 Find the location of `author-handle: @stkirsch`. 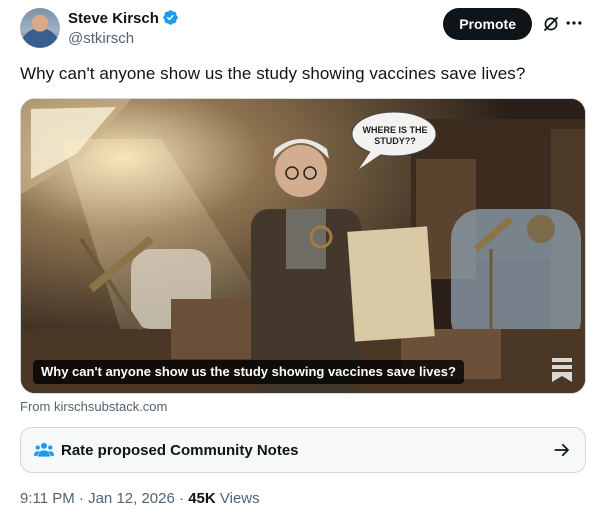

author-handle: @stkirsch is located at coordinates (101, 38).